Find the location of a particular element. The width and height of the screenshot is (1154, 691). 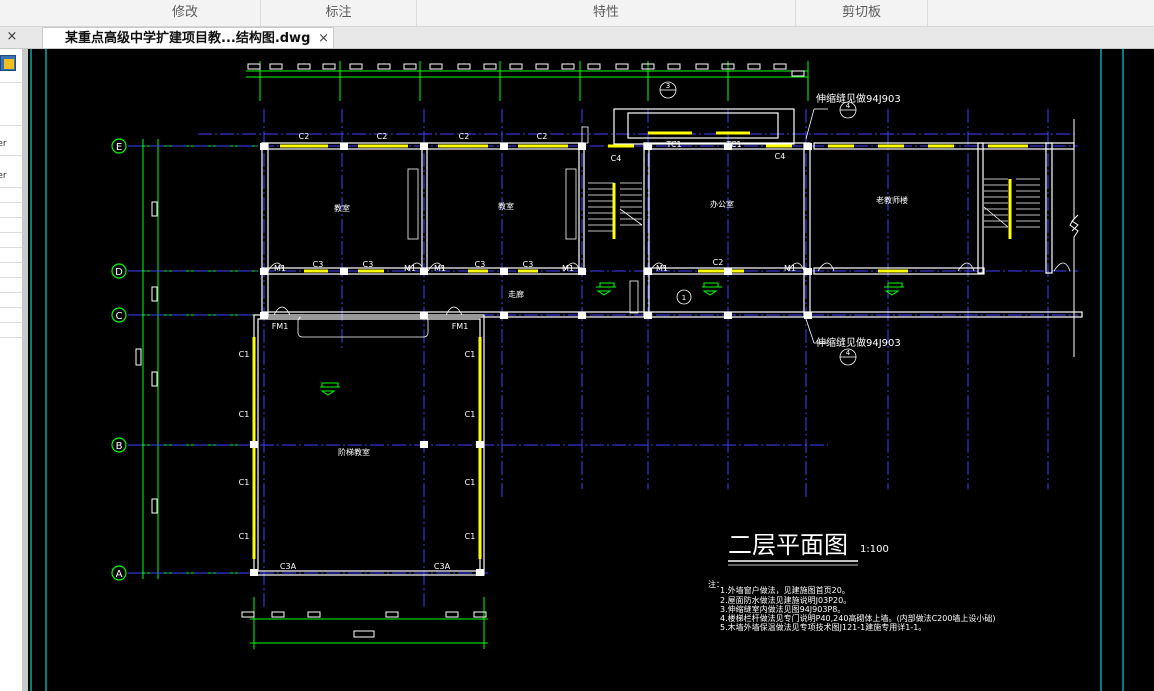

ribbon-panel-clipboard: 剪切板 is located at coordinates (862, 13).